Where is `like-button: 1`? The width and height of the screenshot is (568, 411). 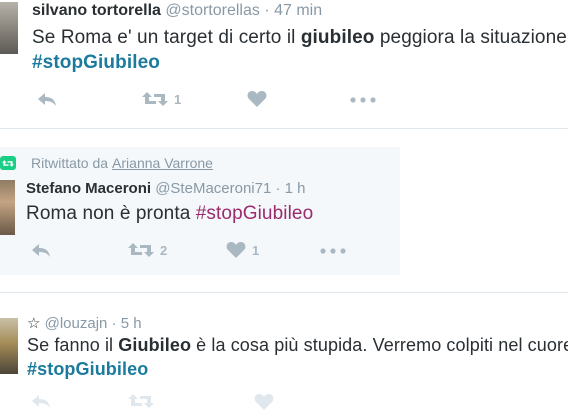
like-button: 1 is located at coordinates (242, 250).